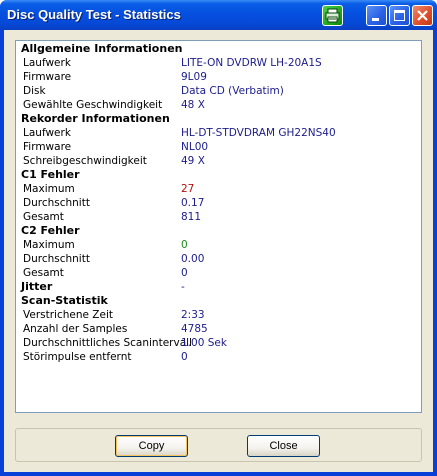 This screenshot has height=476, width=437. I want to click on close-window-button, so click(422, 15).